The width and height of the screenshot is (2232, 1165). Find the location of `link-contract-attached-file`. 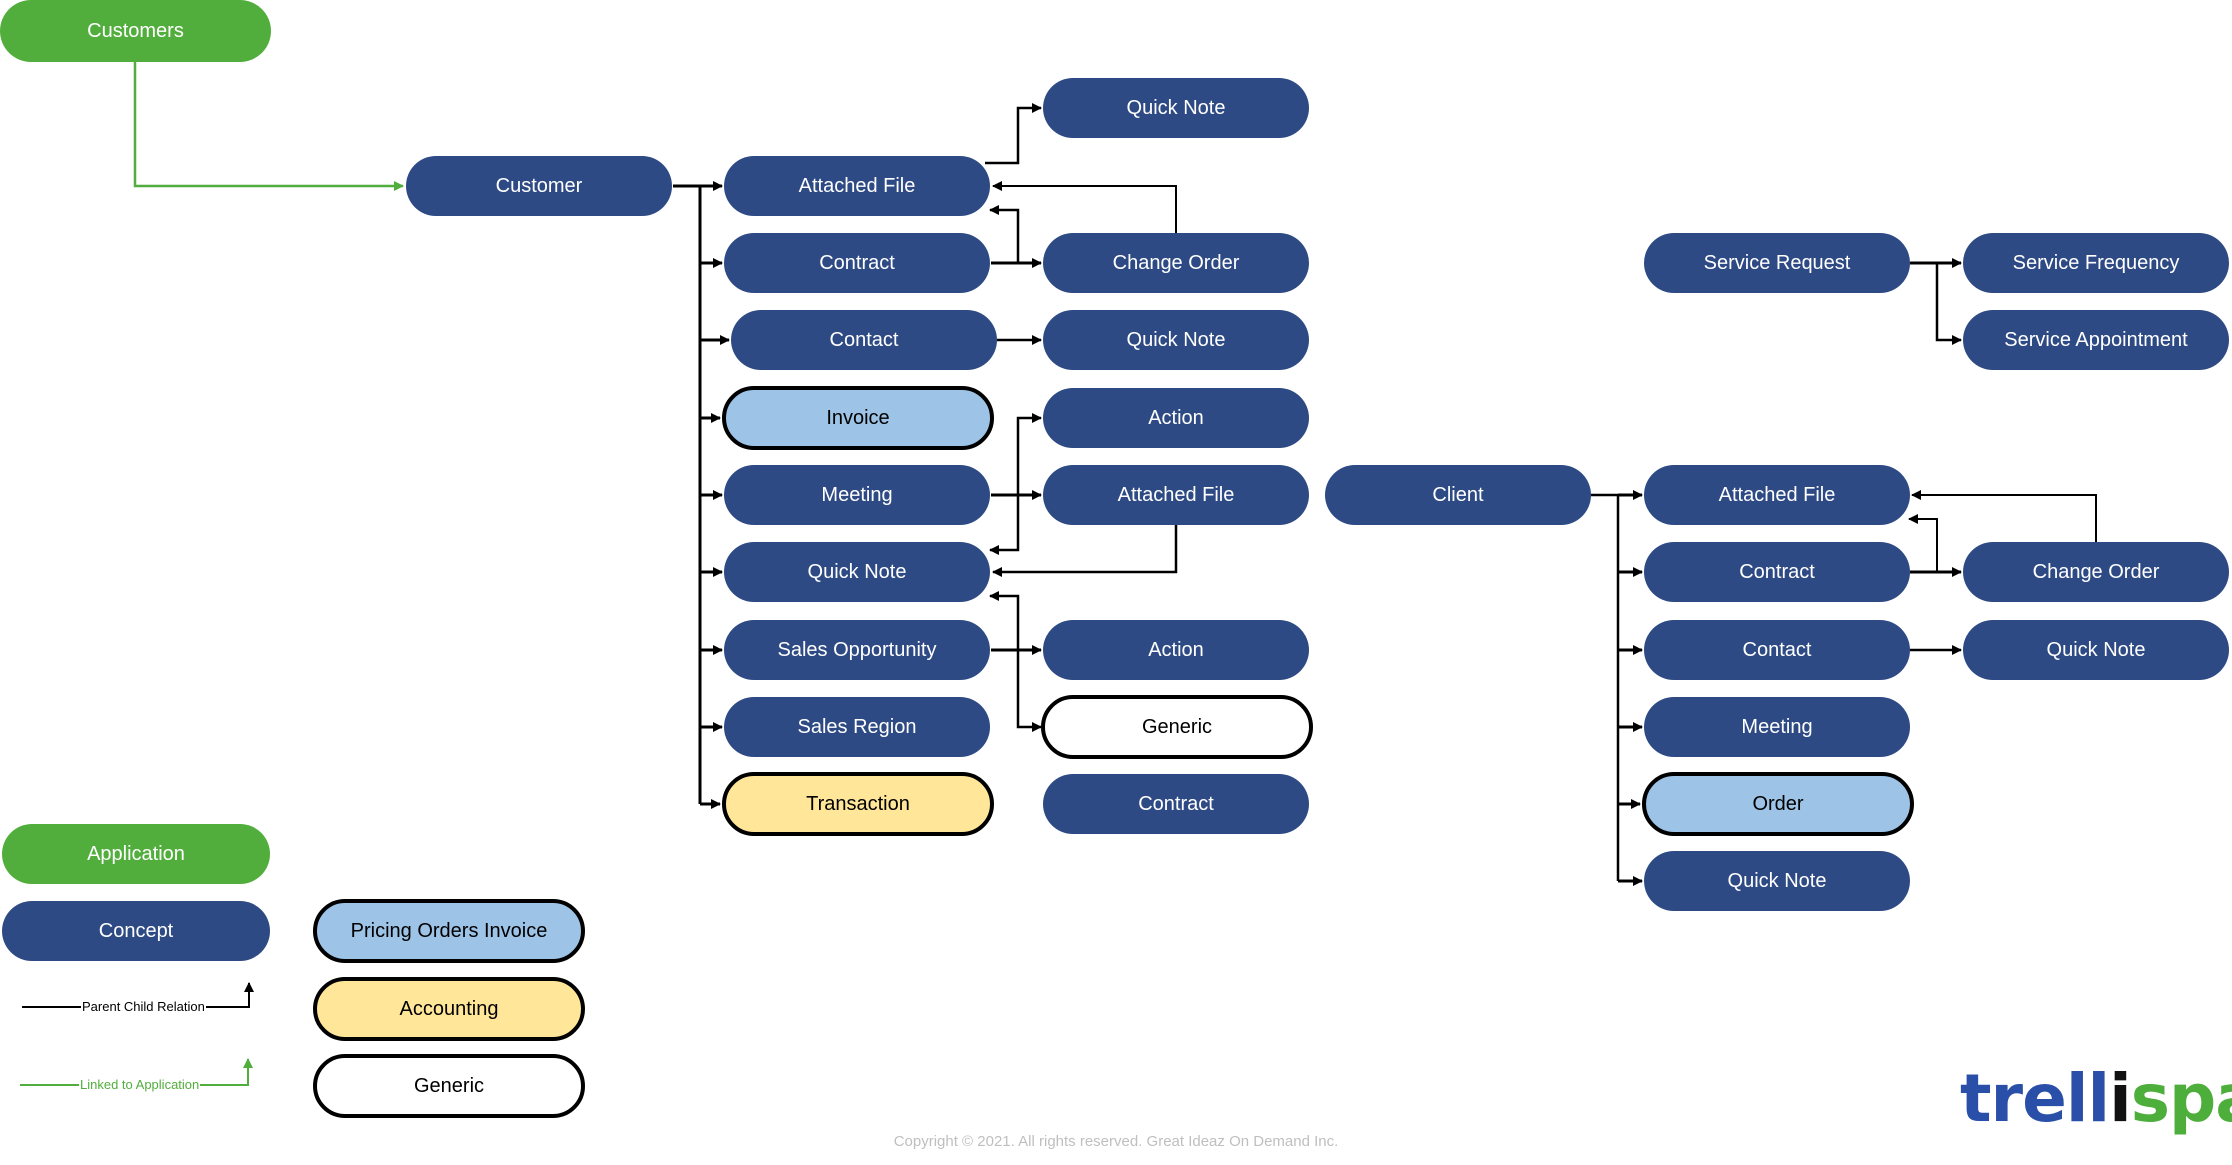

link-contract-attached-file is located at coordinates (1004, 234).